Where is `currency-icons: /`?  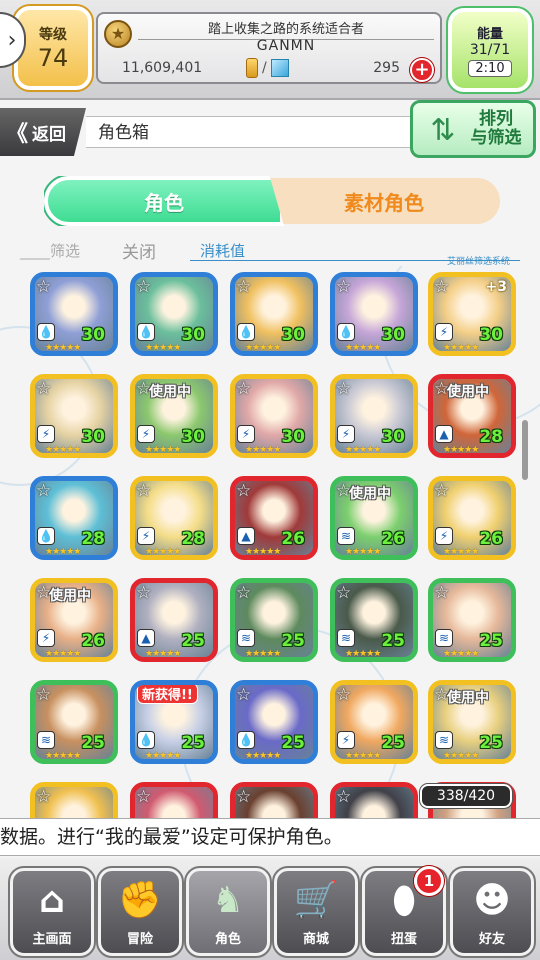 currency-icons: / is located at coordinates (267, 68).